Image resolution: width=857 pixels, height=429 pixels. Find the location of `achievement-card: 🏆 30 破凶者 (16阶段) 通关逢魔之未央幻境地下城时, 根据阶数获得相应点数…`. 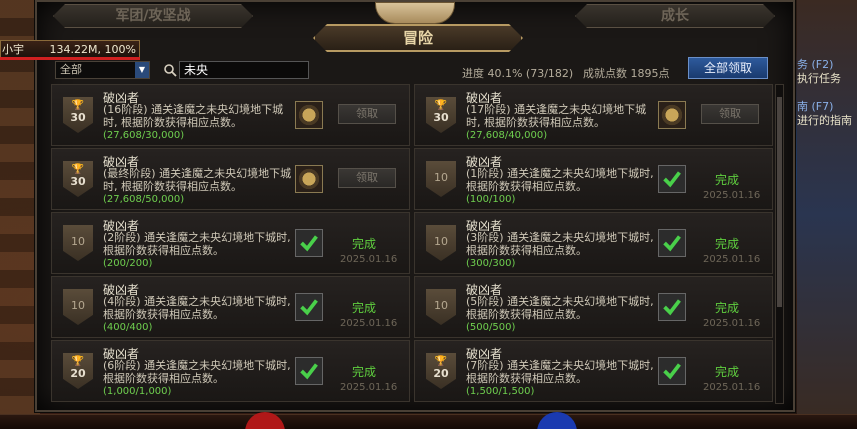

achievement-card: 🏆 30 破凶者 (16阶段) 通关逢魔之未央幻境地下城时, 根据阶数获得相应点数… is located at coordinates (230, 115).